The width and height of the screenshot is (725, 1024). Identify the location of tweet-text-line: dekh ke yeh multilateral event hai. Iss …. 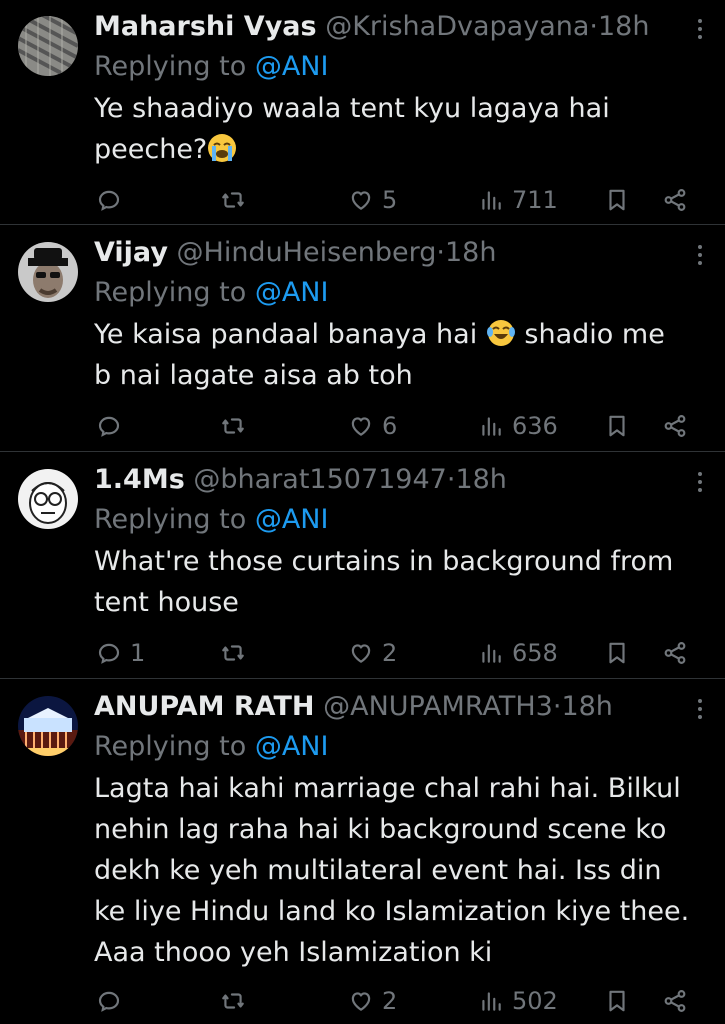
(378, 870).